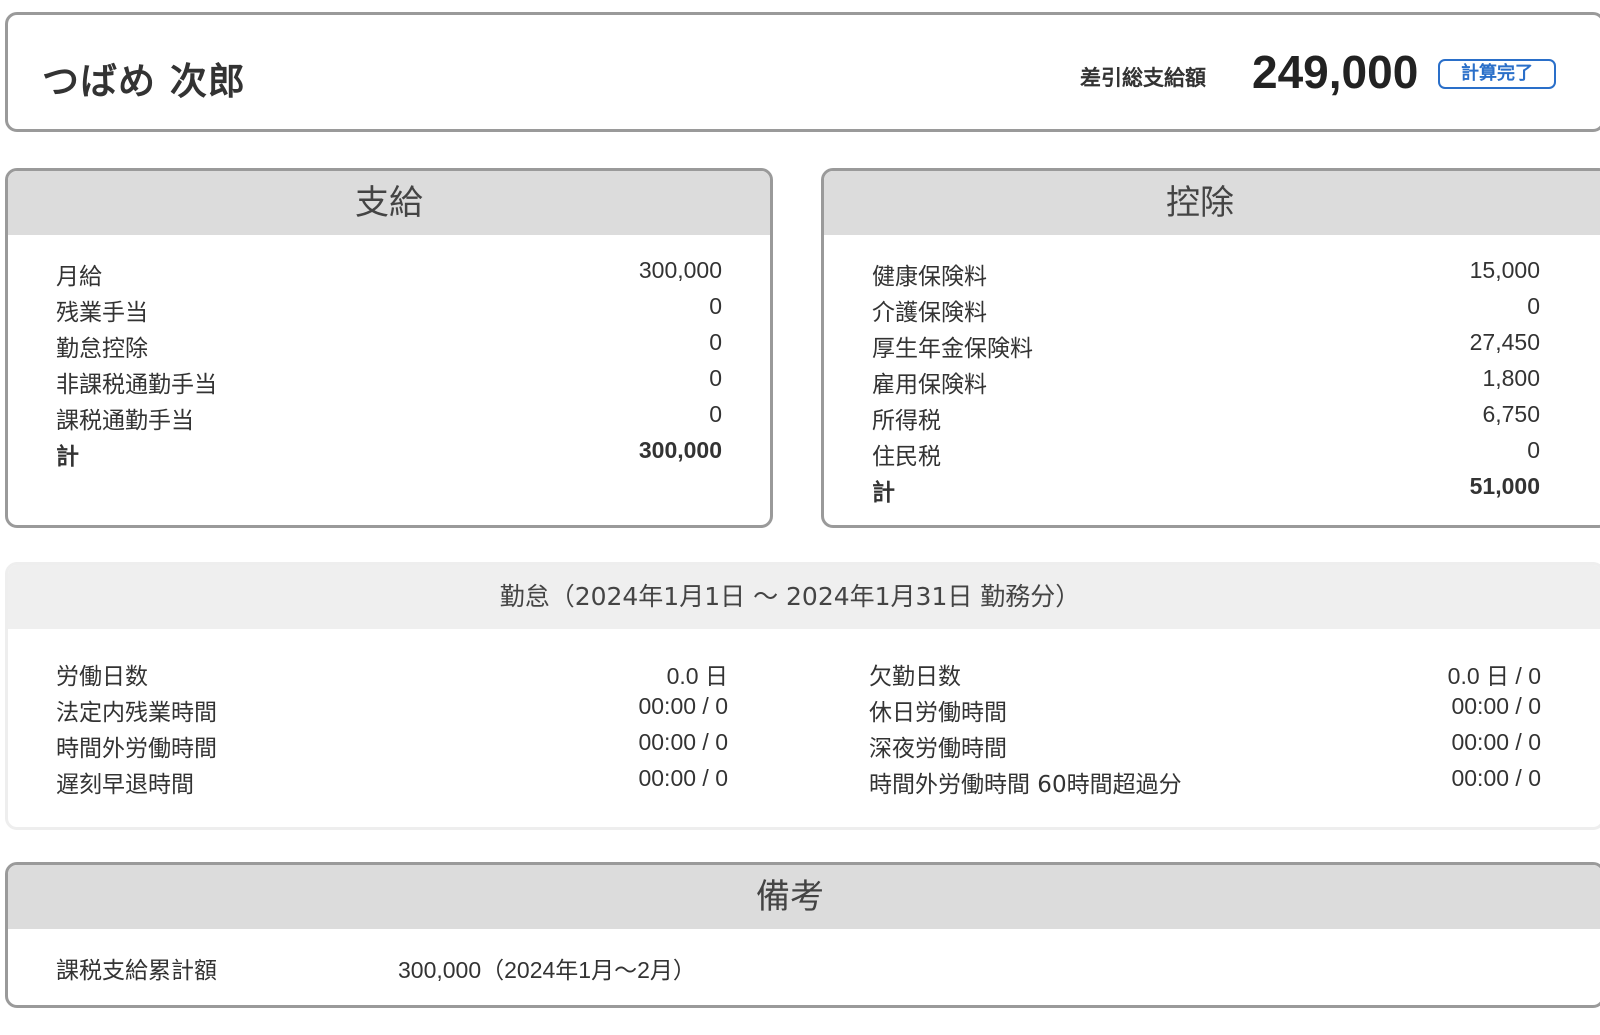  I want to click on net-pay-label: 差引総支給額, so click(1143, 78).